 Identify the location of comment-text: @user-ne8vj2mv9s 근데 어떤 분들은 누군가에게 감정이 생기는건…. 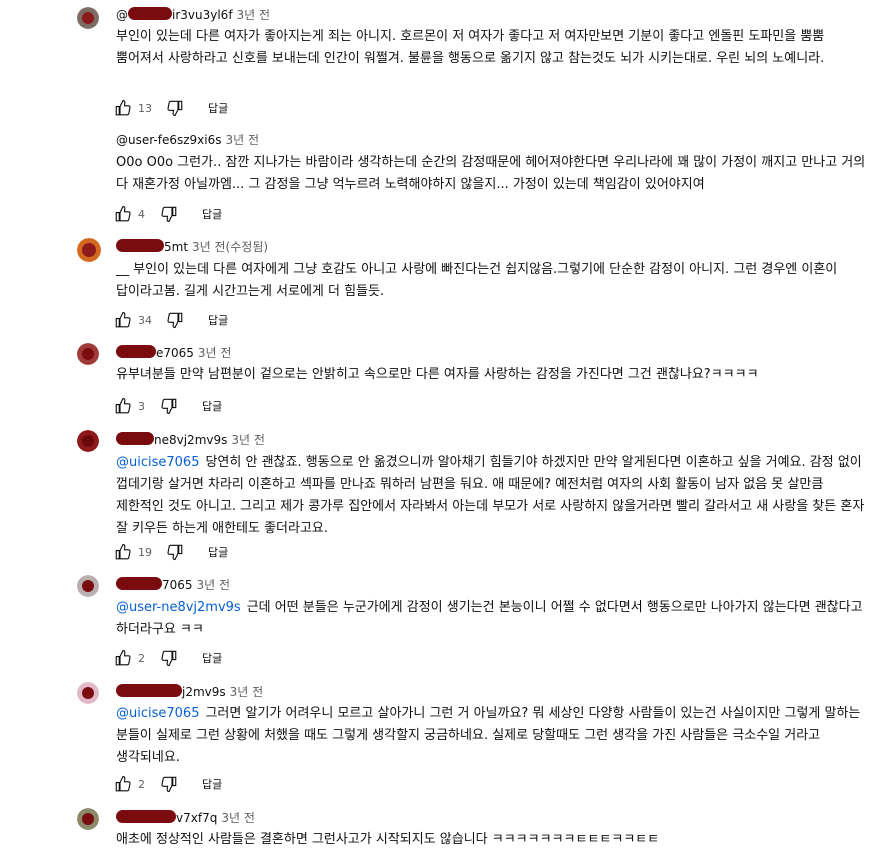
(494, 619).